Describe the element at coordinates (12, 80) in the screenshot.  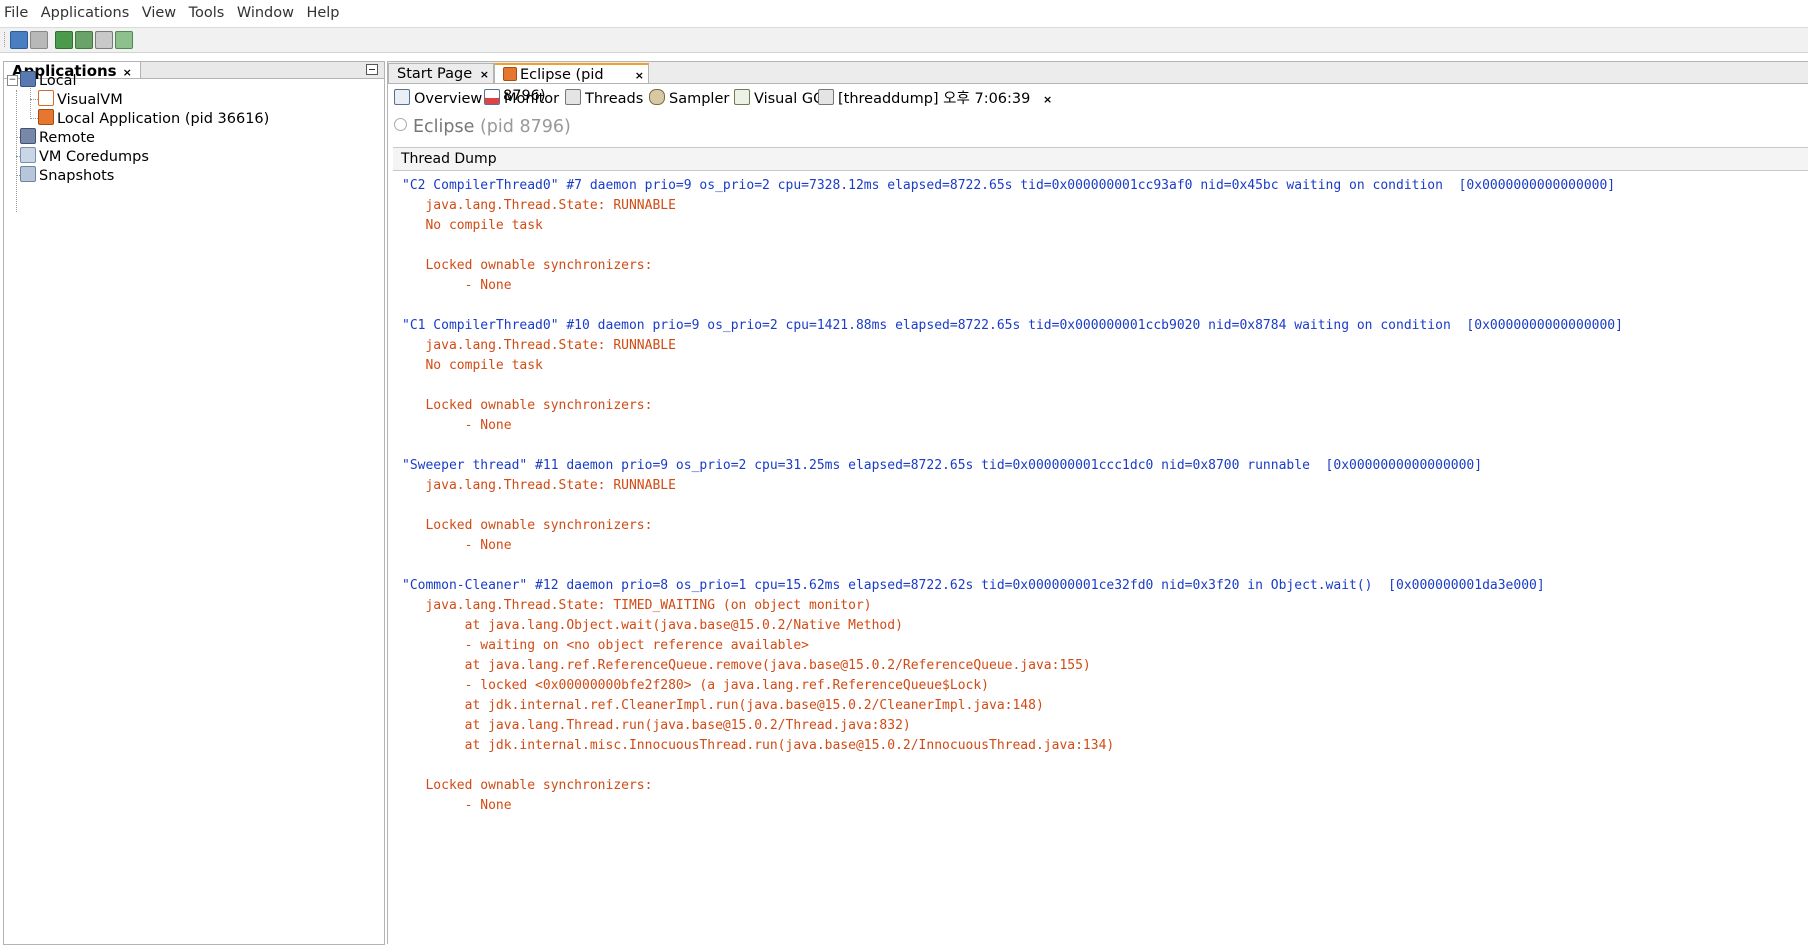
I see `collapse-icon: −` at that location.